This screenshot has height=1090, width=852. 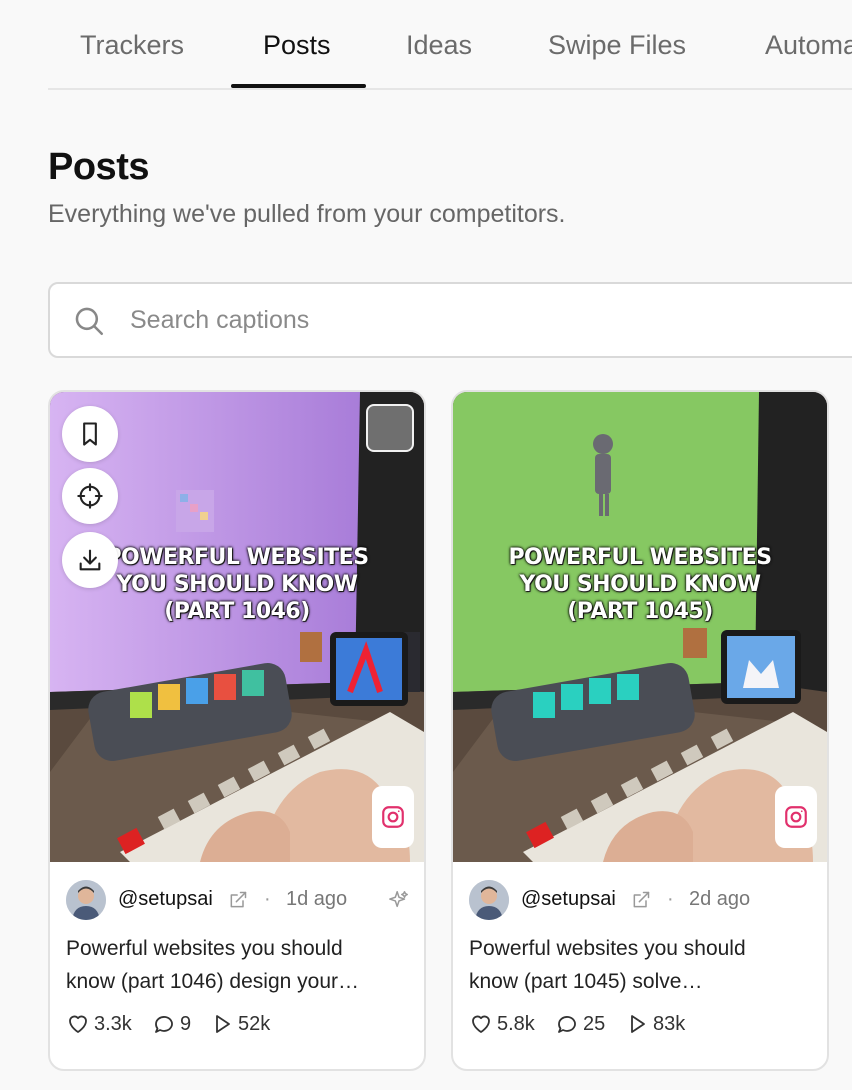 I want to click on download-button, so click(x=90, y=560).